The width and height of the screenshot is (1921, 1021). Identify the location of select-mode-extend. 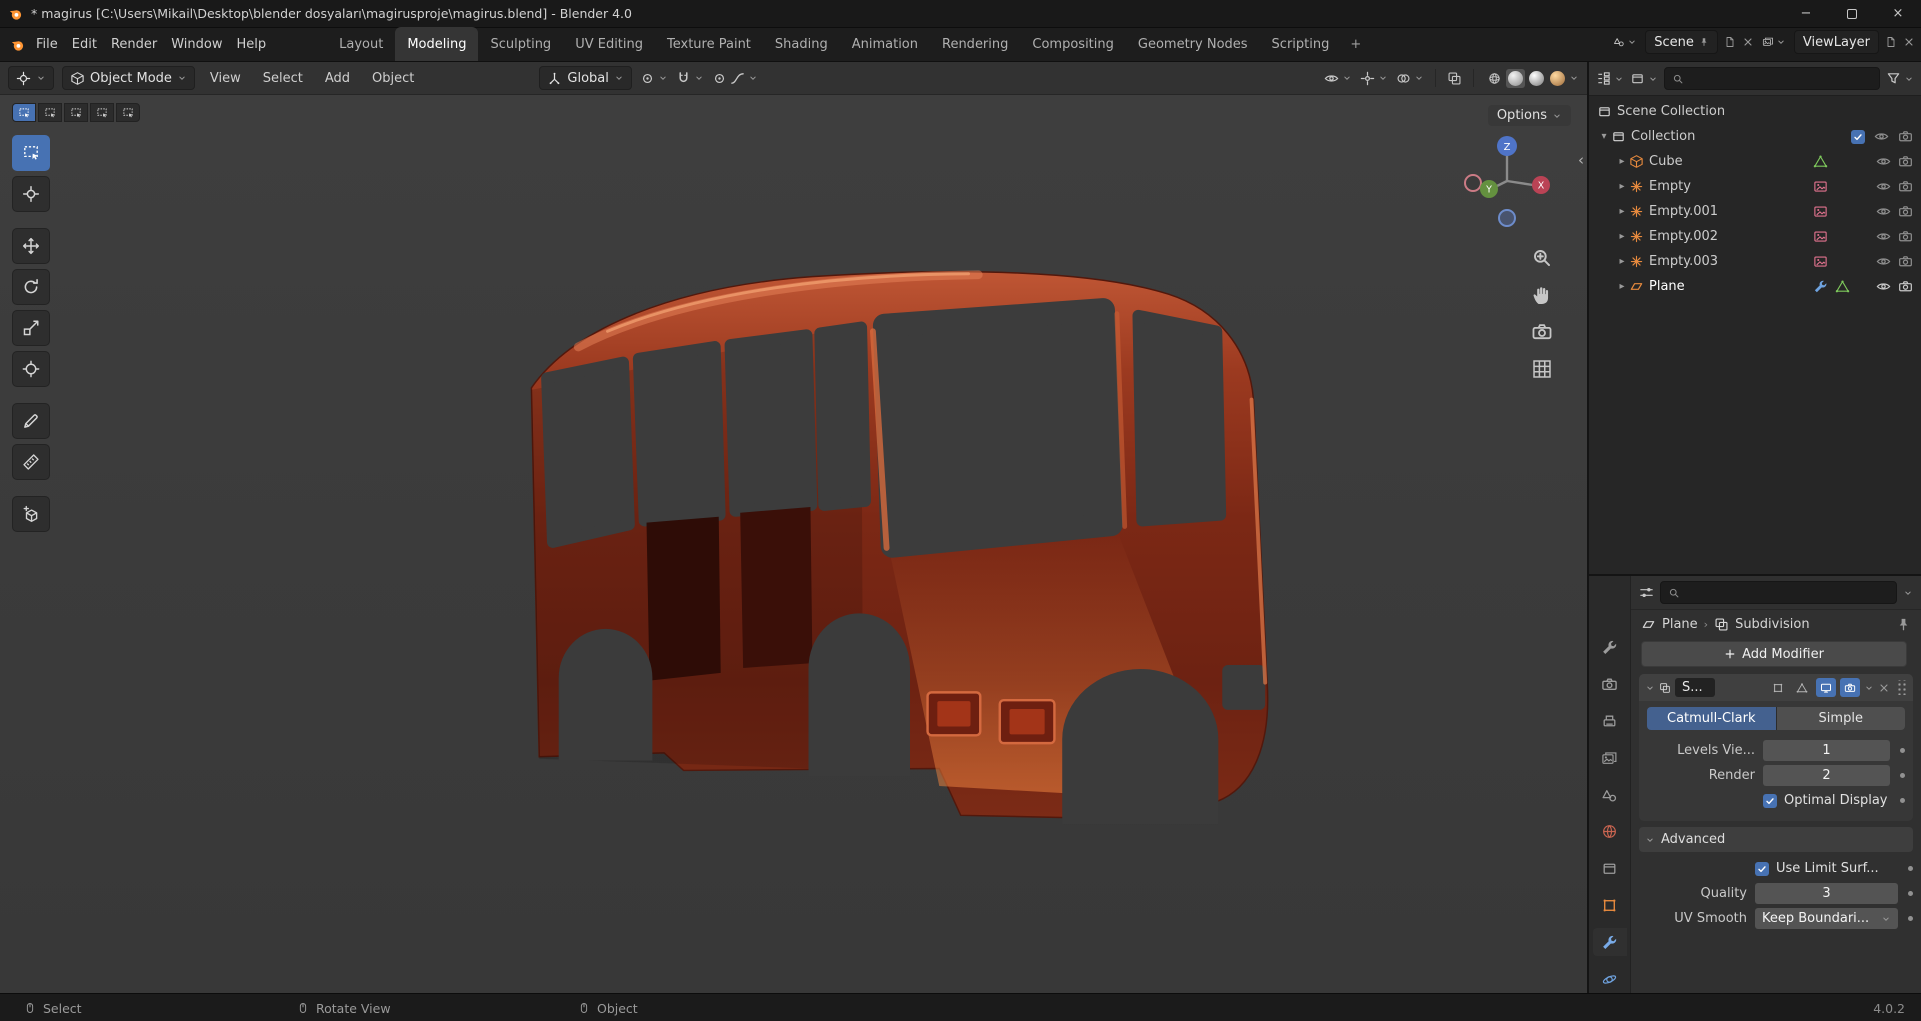
(50, 112).